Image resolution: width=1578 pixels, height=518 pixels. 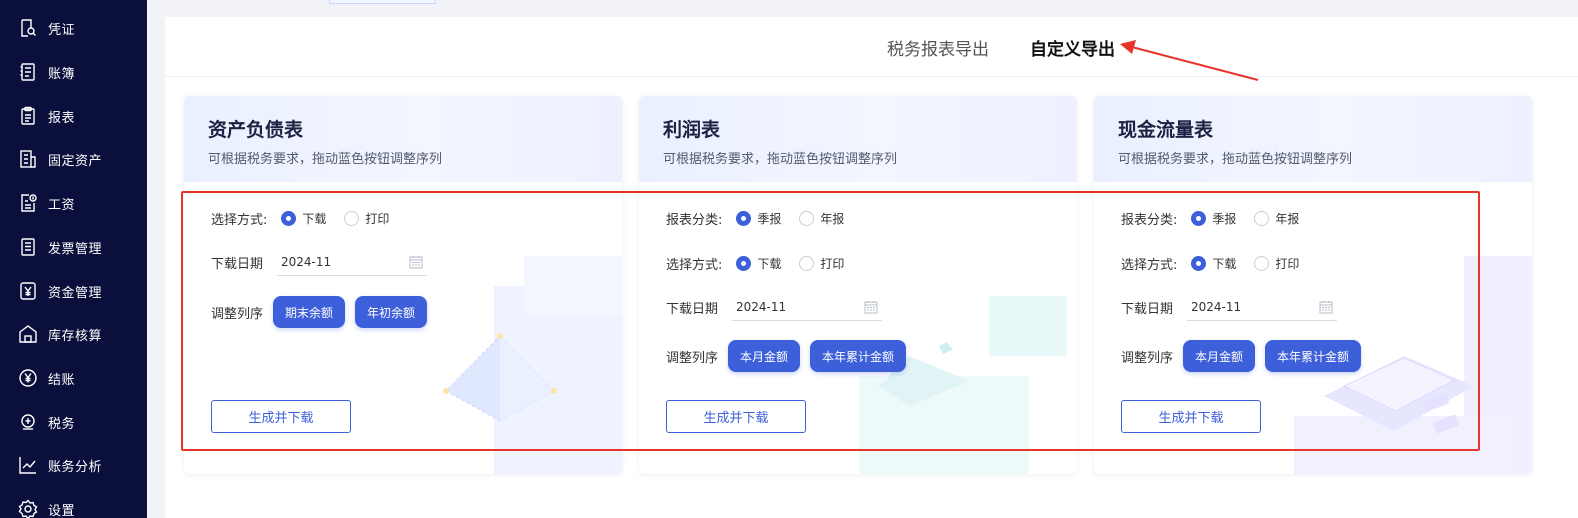 What do you see at coordinates (256, 130) in the screenshot?
I see `card-title: 资产负债表` at bounding box center [256, 130].